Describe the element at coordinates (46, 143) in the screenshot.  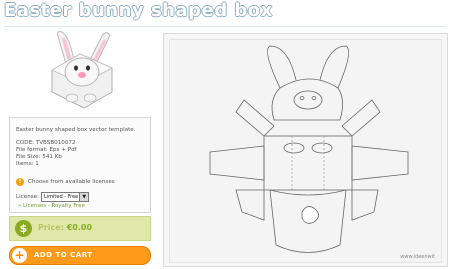
I see `product-code: CODE: TVBSB010072` at that location.